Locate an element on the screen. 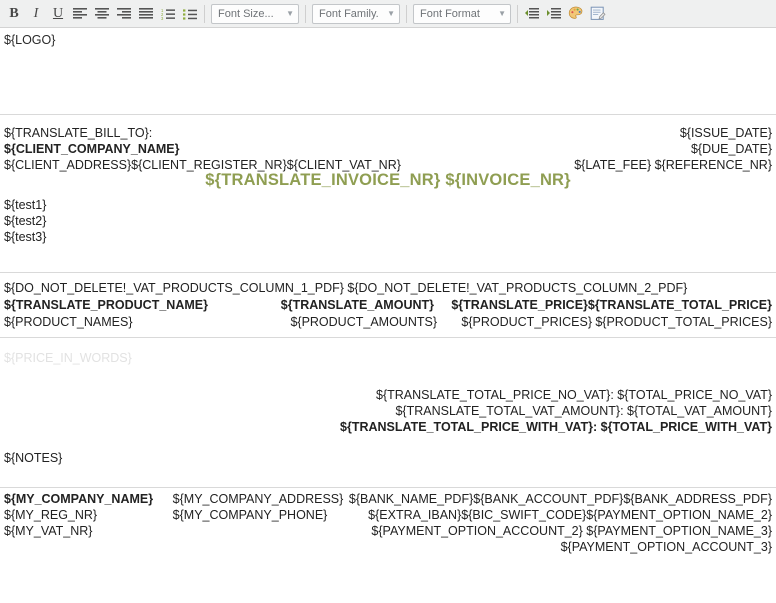 This screenshot has height=603, width=776. issue-date: ${ISSUE_DATE} is located at coordinates (725, 133).